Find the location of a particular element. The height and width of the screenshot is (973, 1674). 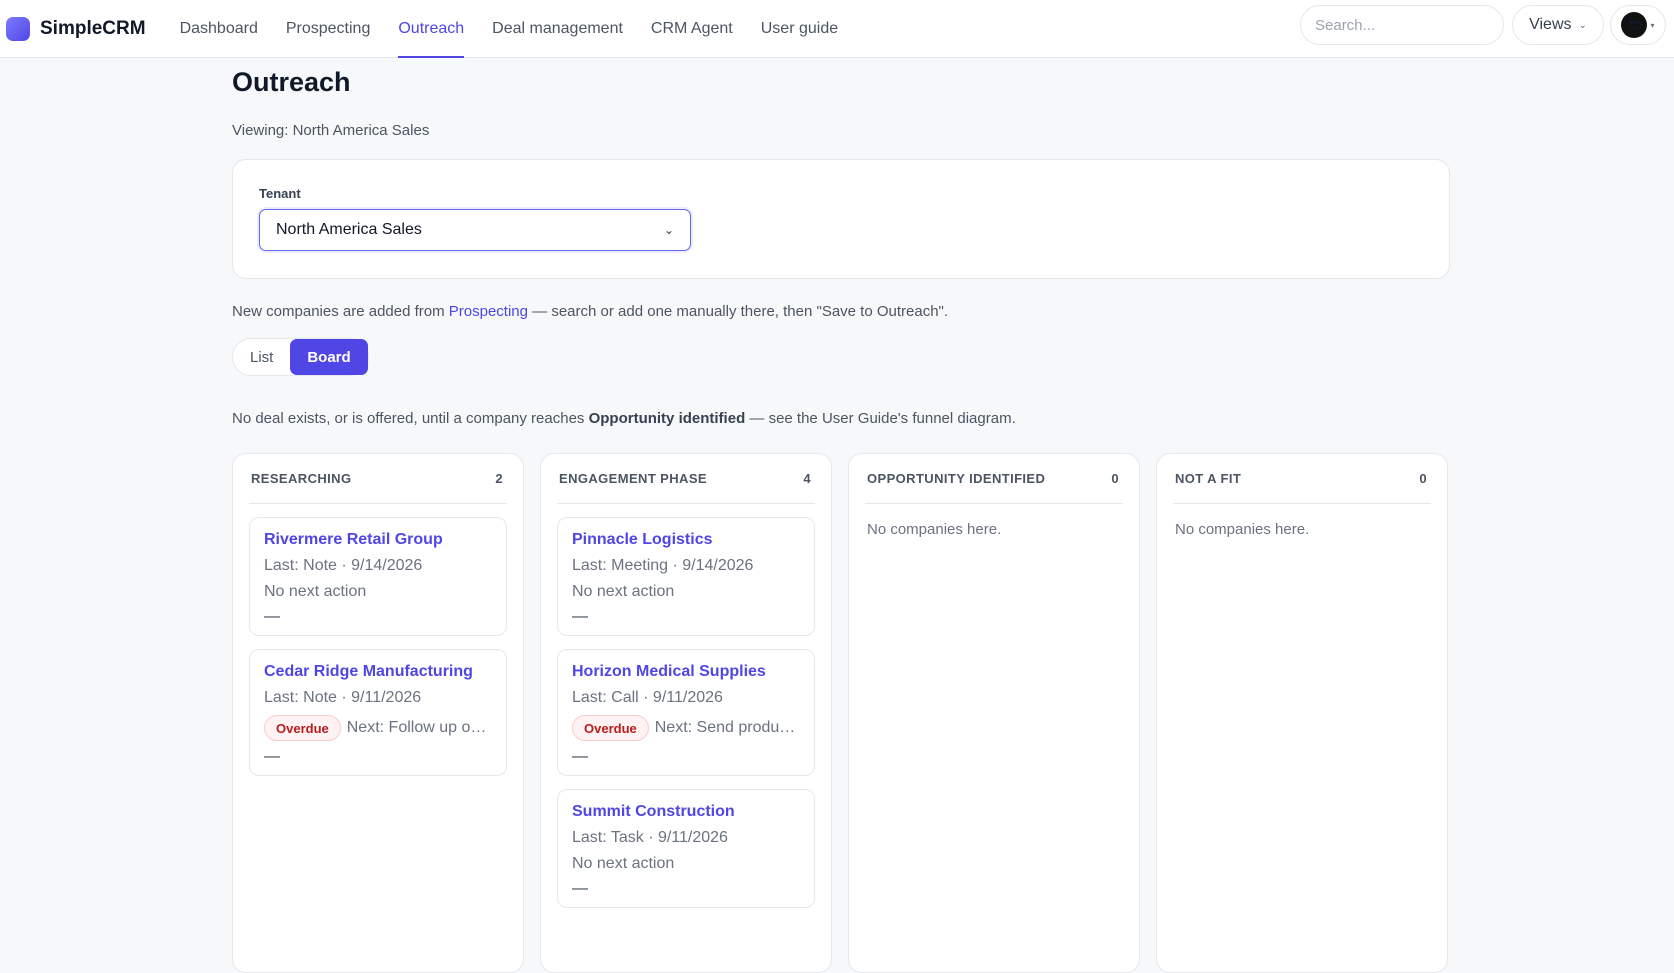

last-activity: Last: Call · 9/11/2026 is located at coordinates (647, 697).